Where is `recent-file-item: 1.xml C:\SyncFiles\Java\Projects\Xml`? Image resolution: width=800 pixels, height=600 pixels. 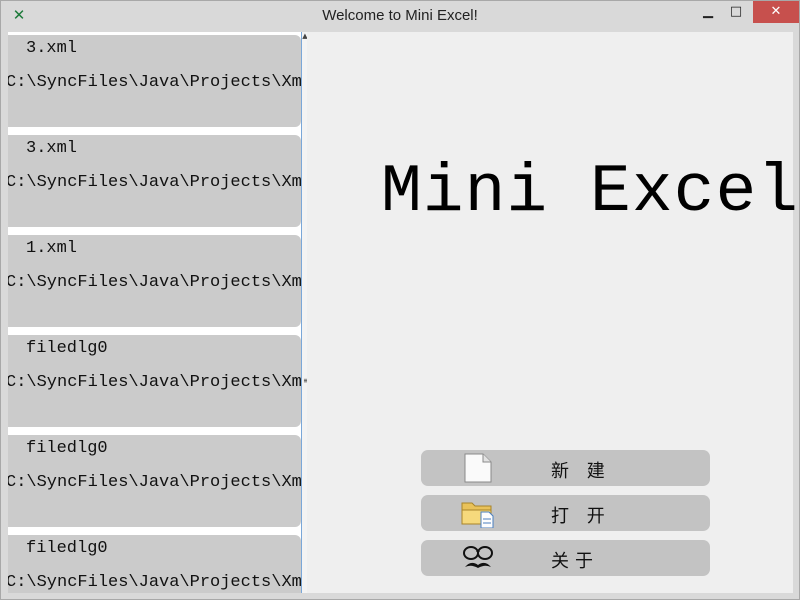 recent-file-item: 1.xml C:\SyncFiles\Java\Projects\Xml is located at coordinates (154, 281).